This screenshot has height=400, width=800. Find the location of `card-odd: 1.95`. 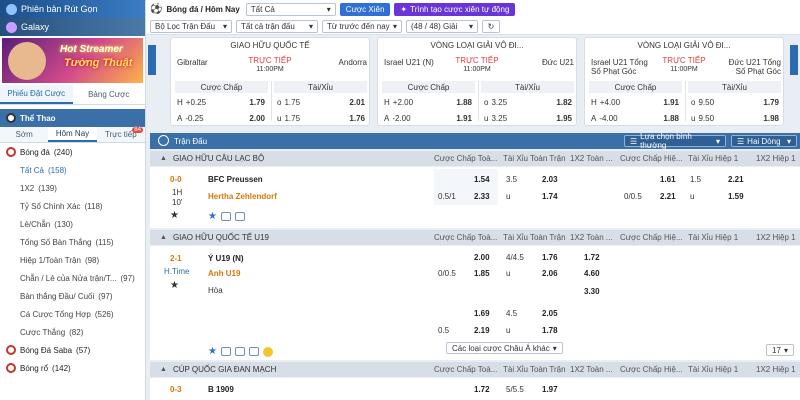

card-odd: 1.95 is located at coordinates (564, 118).